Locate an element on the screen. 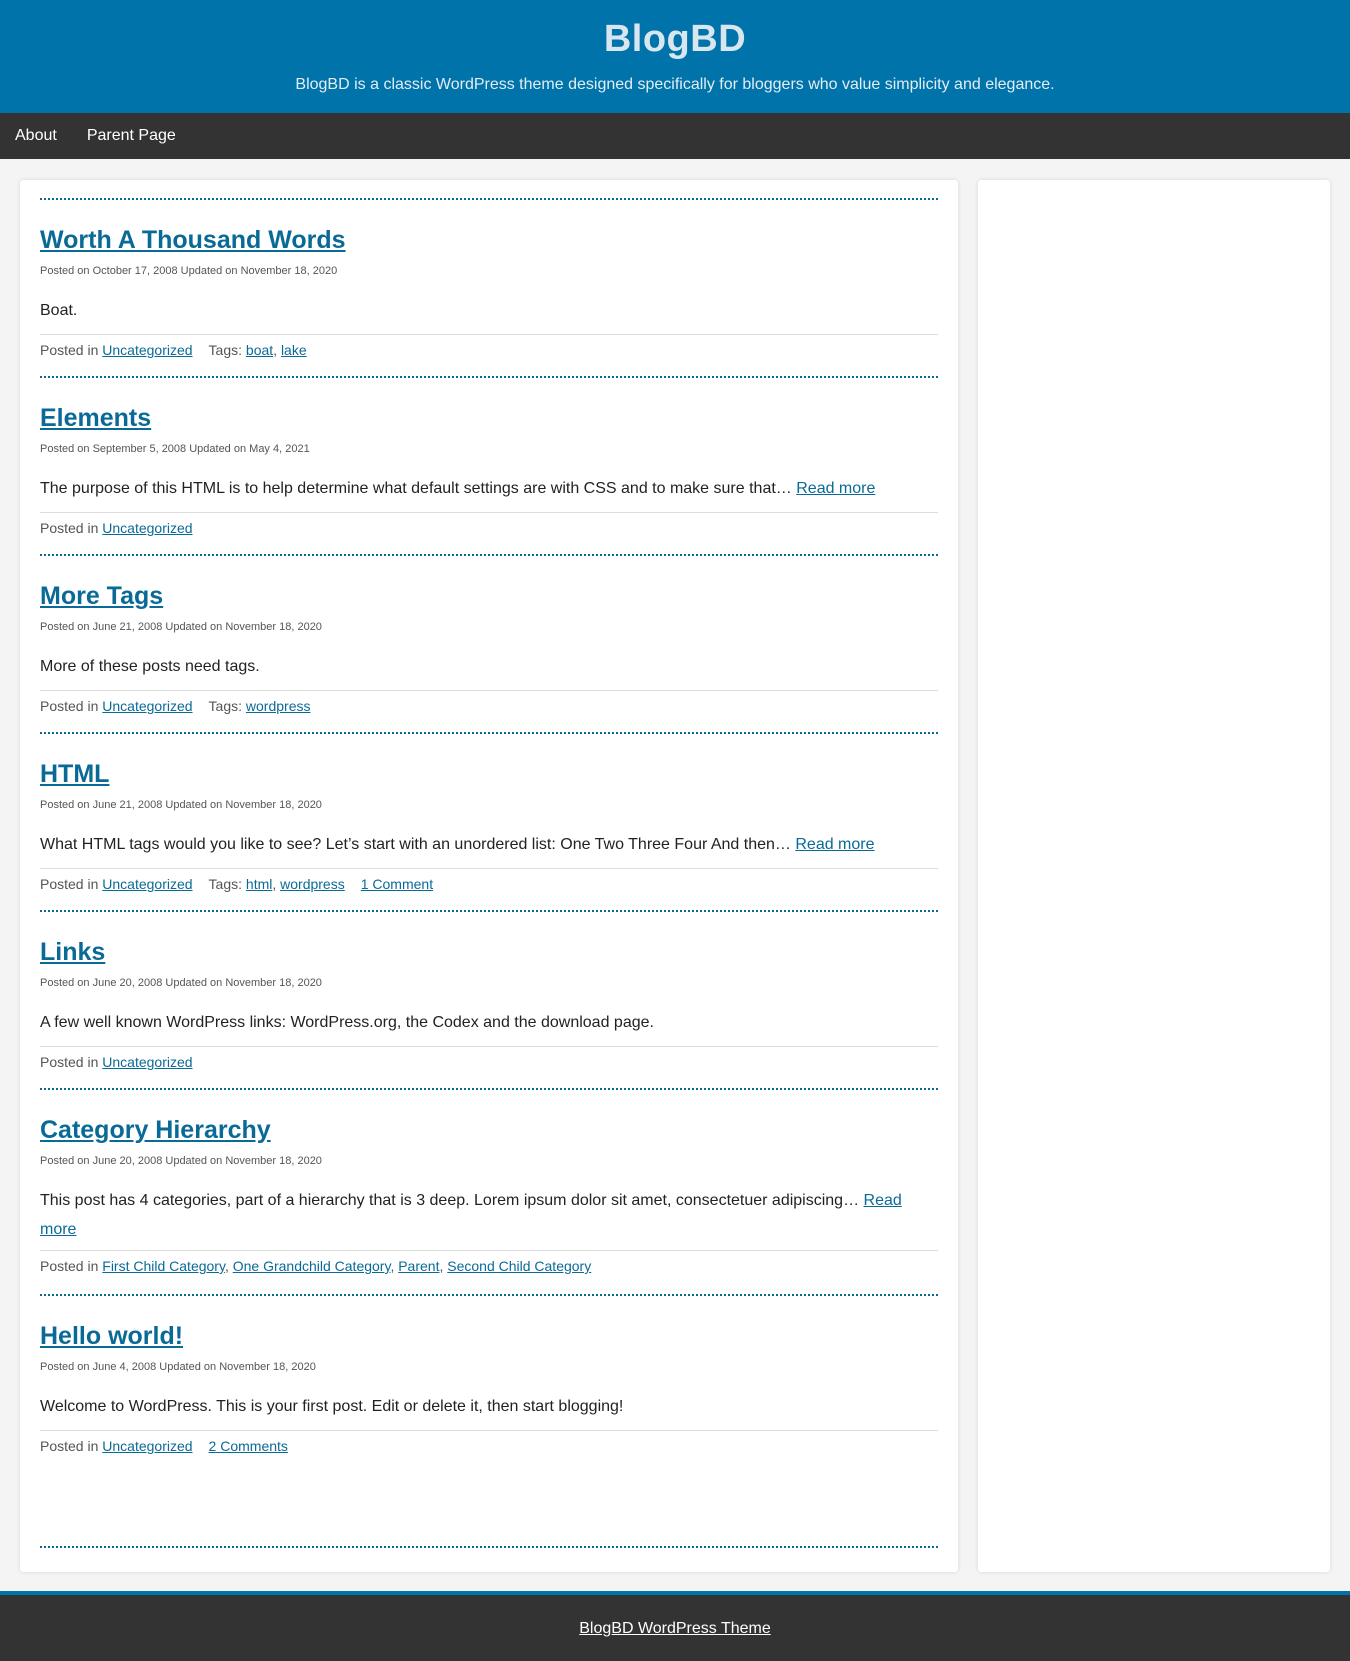 The width and height of the screenshot is (1350, 1661). tags-group: Tags: wordpress is located at coordinates (260, 706).